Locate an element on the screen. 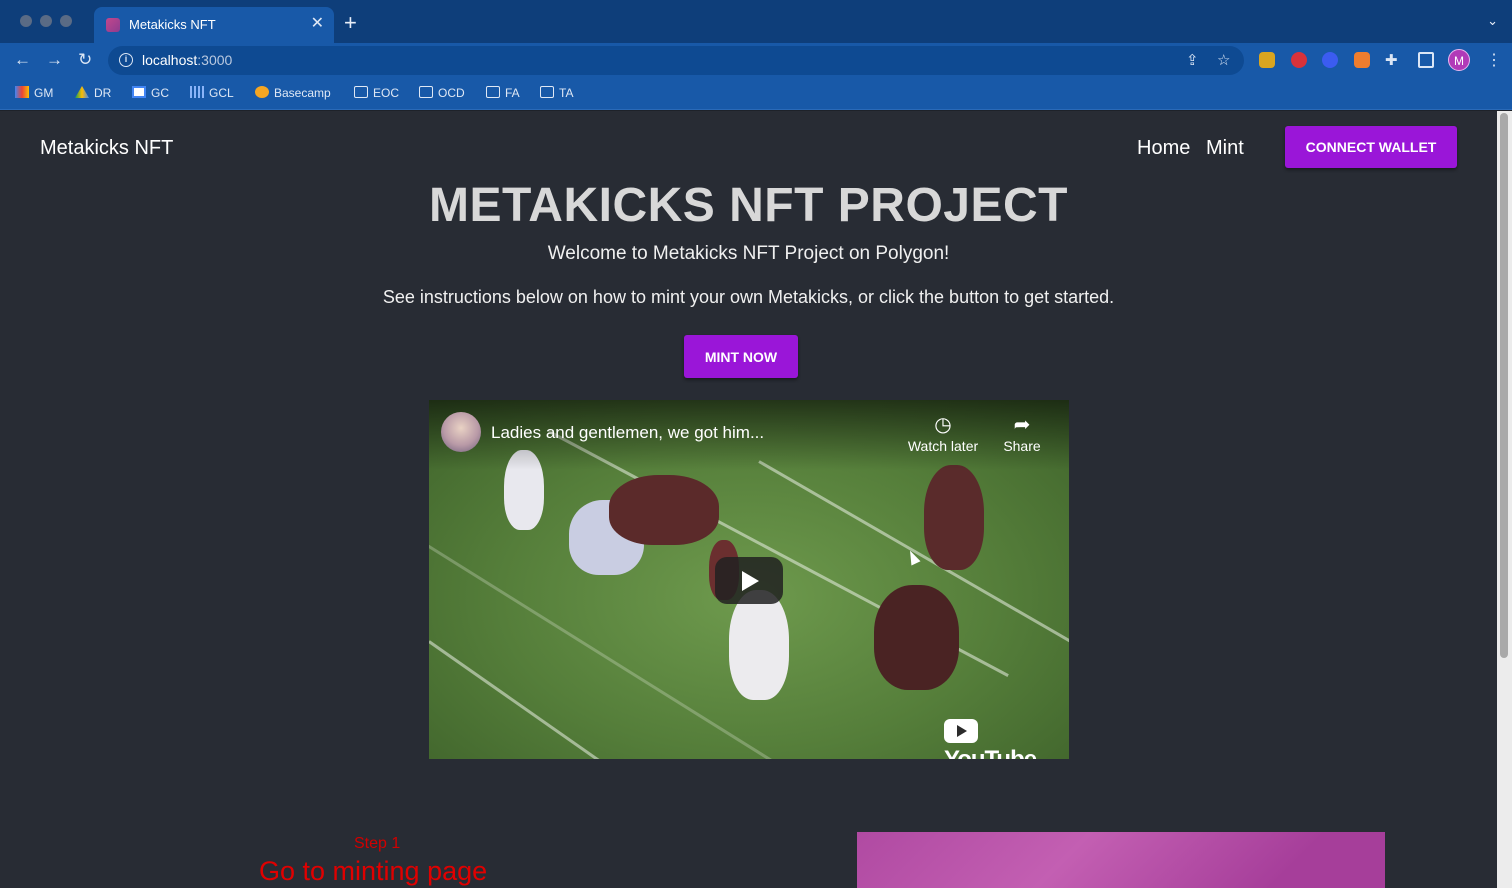 The width and height of the screenshot is (1512, 888). share-page-icon: ⇪ is located at coordinates (1192, 60).